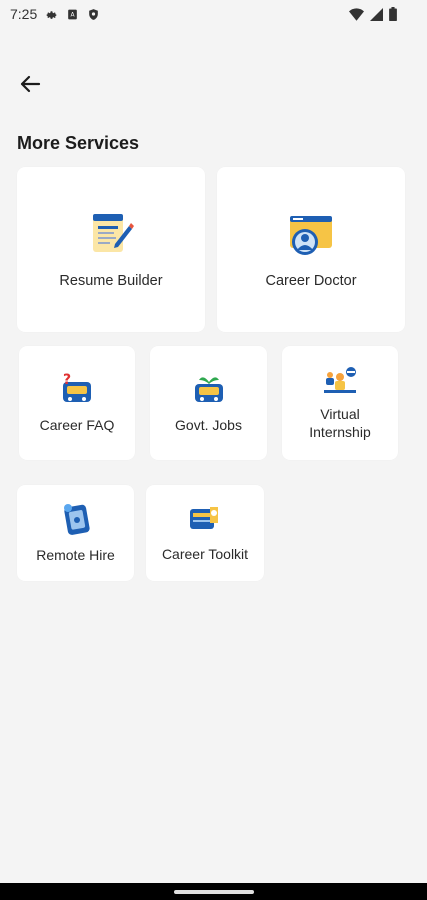  What do you see at coordinates (393, 14) in the screenshot?
I see `battery-icon` at bounding box center [393, 14].